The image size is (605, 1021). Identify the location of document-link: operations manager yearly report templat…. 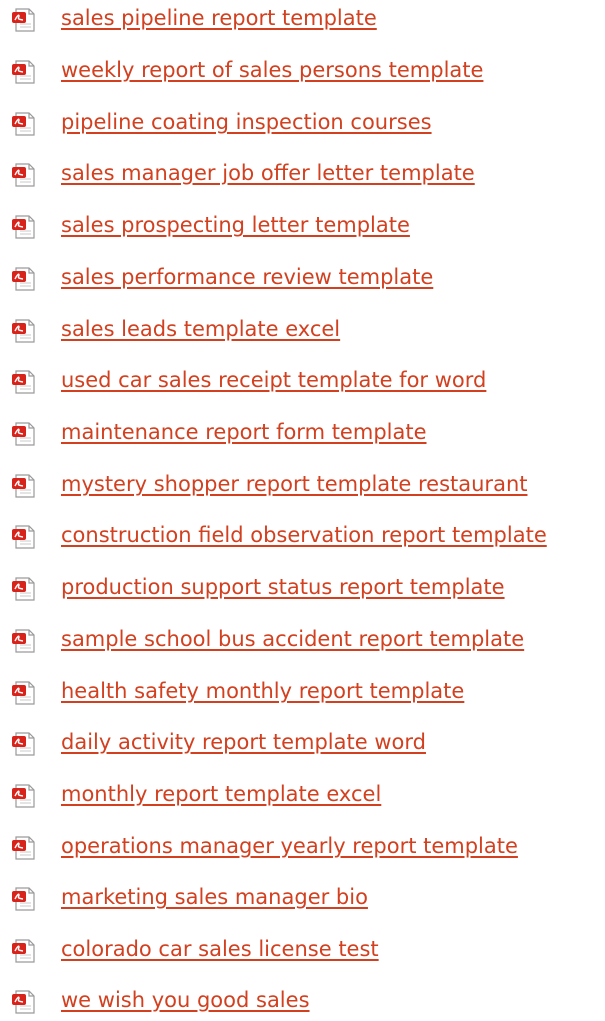
(289, 846).